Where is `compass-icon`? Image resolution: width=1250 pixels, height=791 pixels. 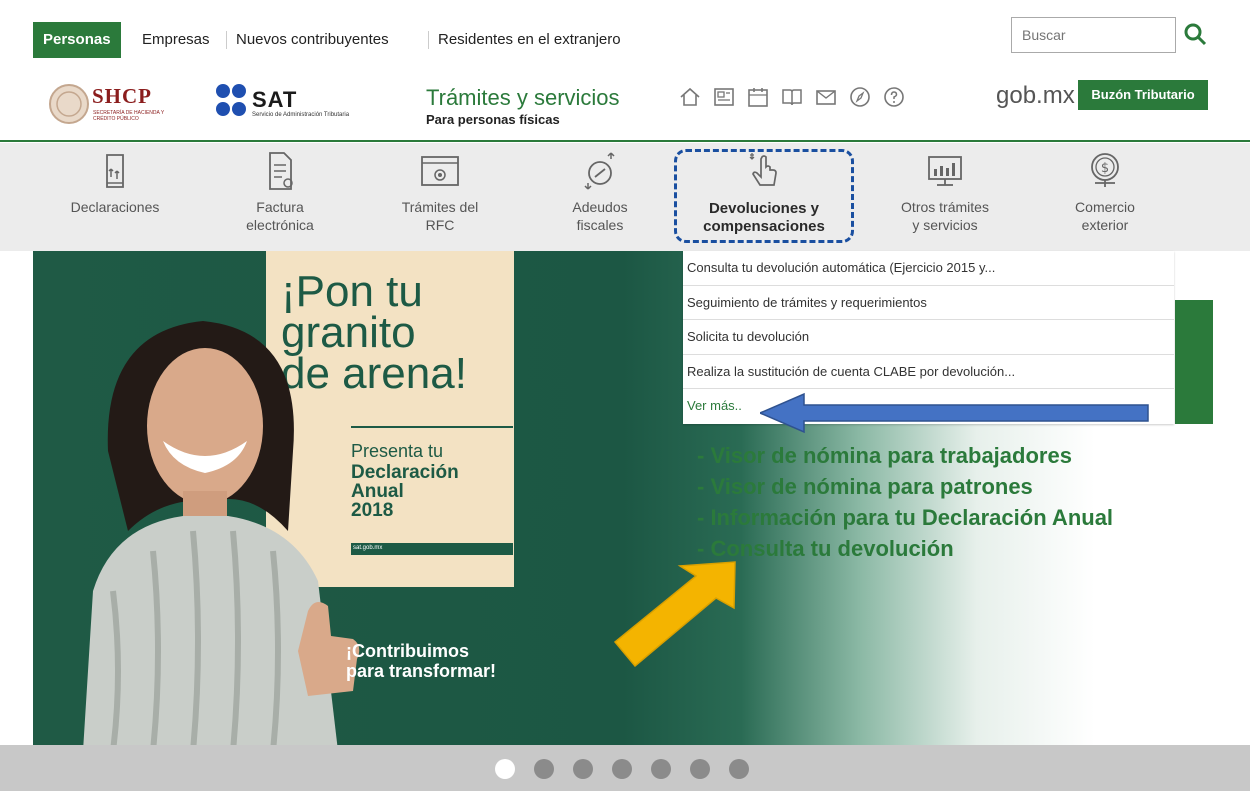
compass-icon is located at coordinates (860, 97).